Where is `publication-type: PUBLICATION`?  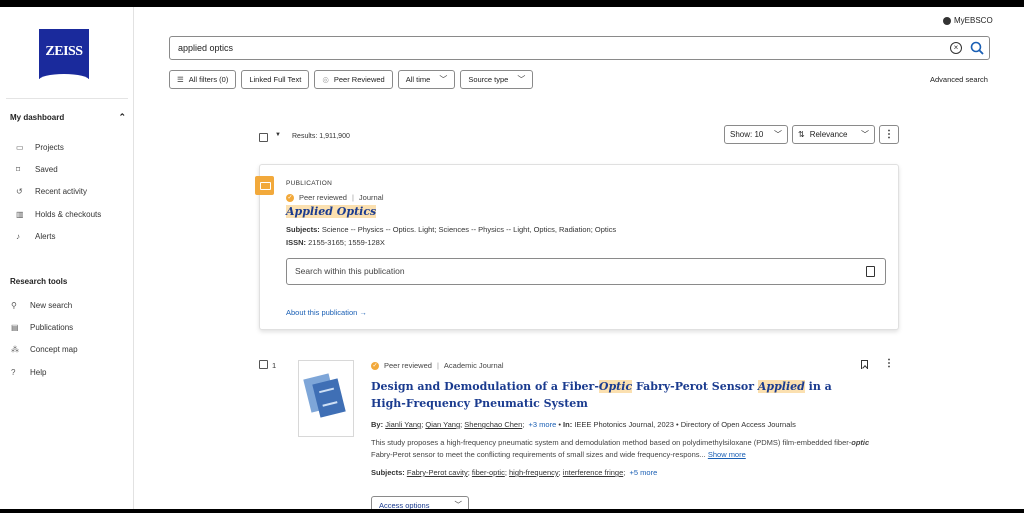
publication-type: PUBLICATION is located at coordinates (309, 183).